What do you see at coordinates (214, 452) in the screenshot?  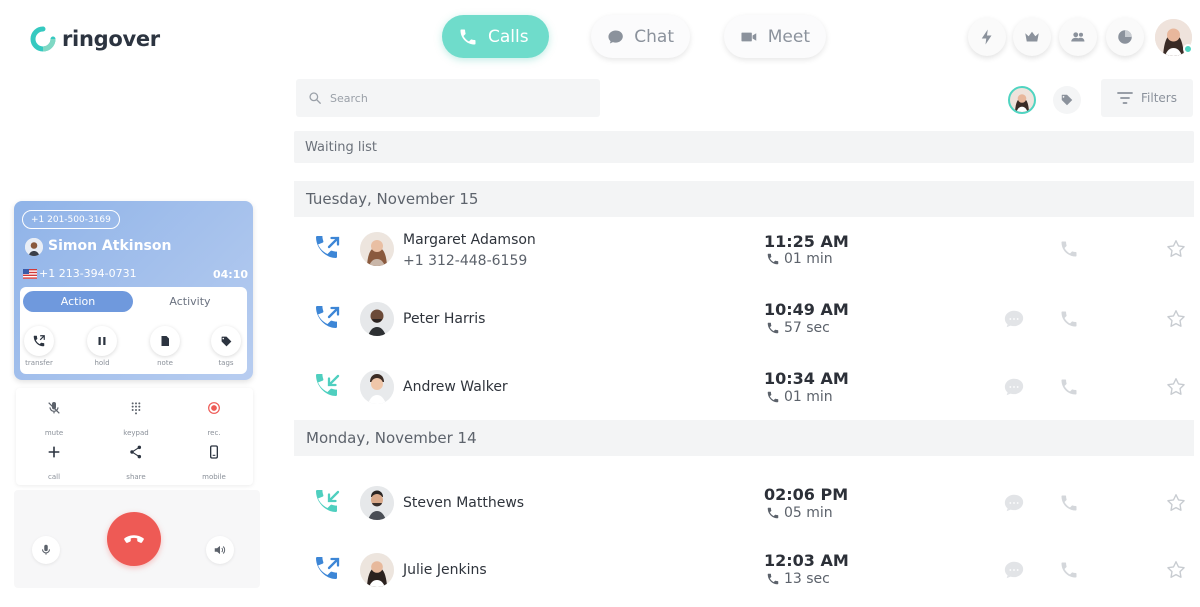 I see `mobile-phone-icon` at bounding box center [214, 452].